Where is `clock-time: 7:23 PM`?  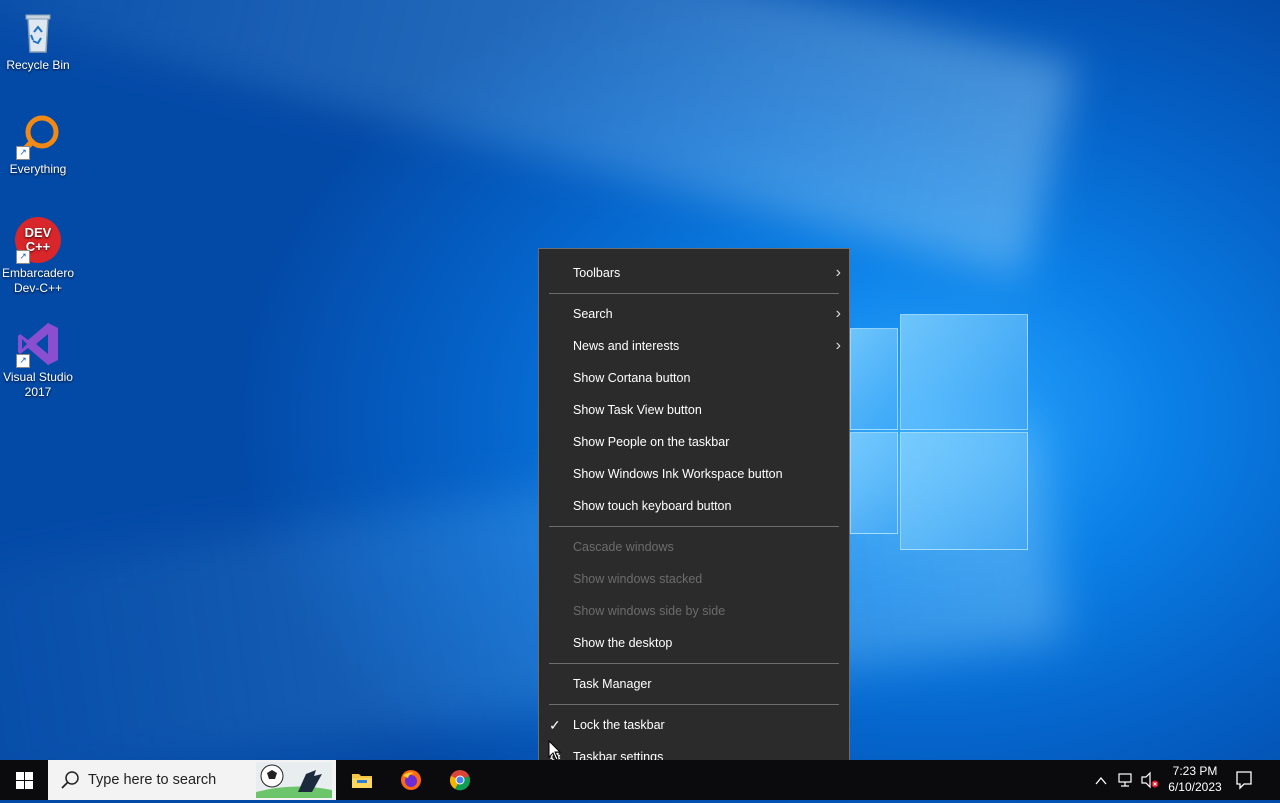
clock-time: 7:23 PM is located at coordinates (1195, 771).